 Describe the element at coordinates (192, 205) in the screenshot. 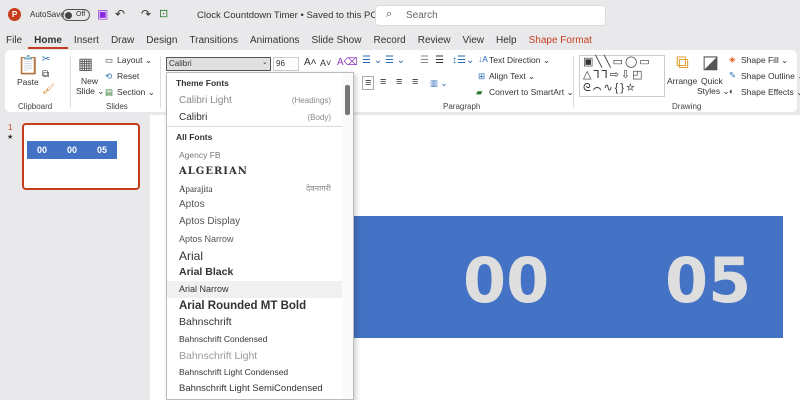

I see `font-option-name: Aptos` at that location.